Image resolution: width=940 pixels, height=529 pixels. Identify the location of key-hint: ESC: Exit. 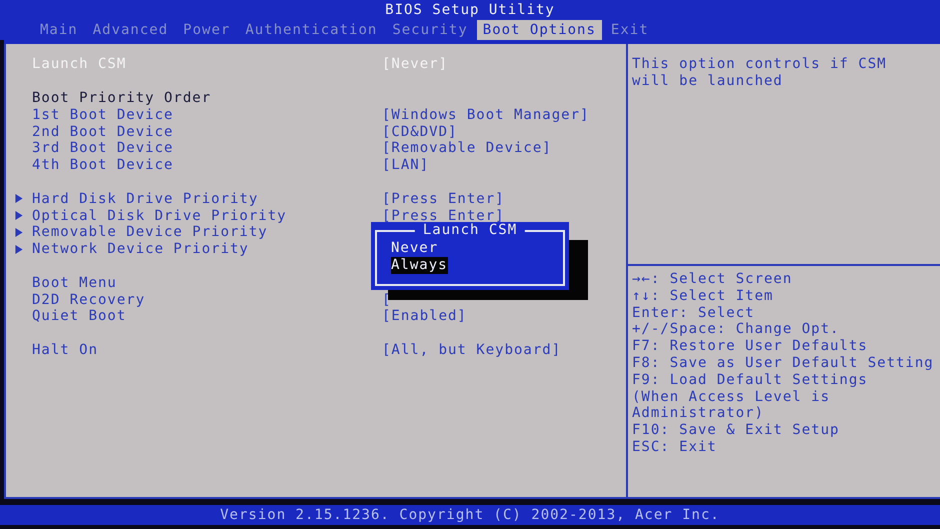
(675, 447).